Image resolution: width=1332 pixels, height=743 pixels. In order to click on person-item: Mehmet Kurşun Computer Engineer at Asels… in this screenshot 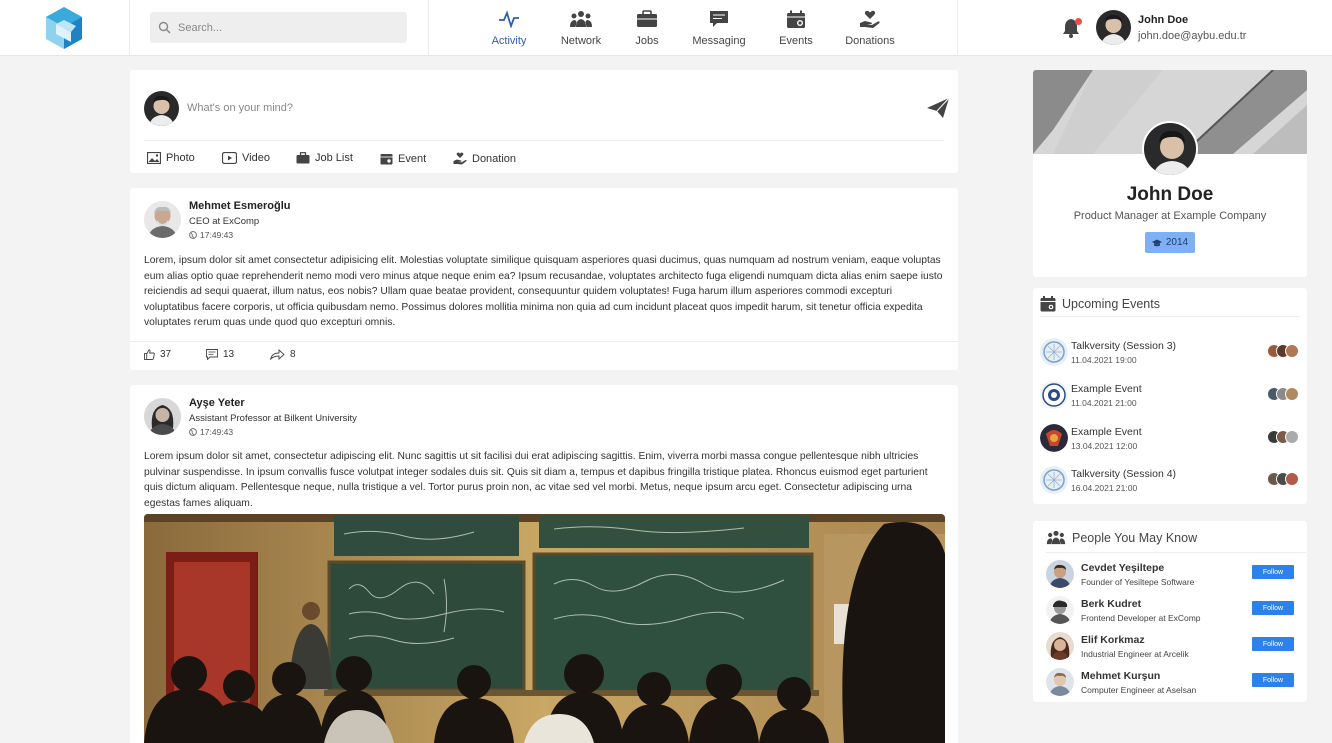, I will do `click(1171, 683)`.